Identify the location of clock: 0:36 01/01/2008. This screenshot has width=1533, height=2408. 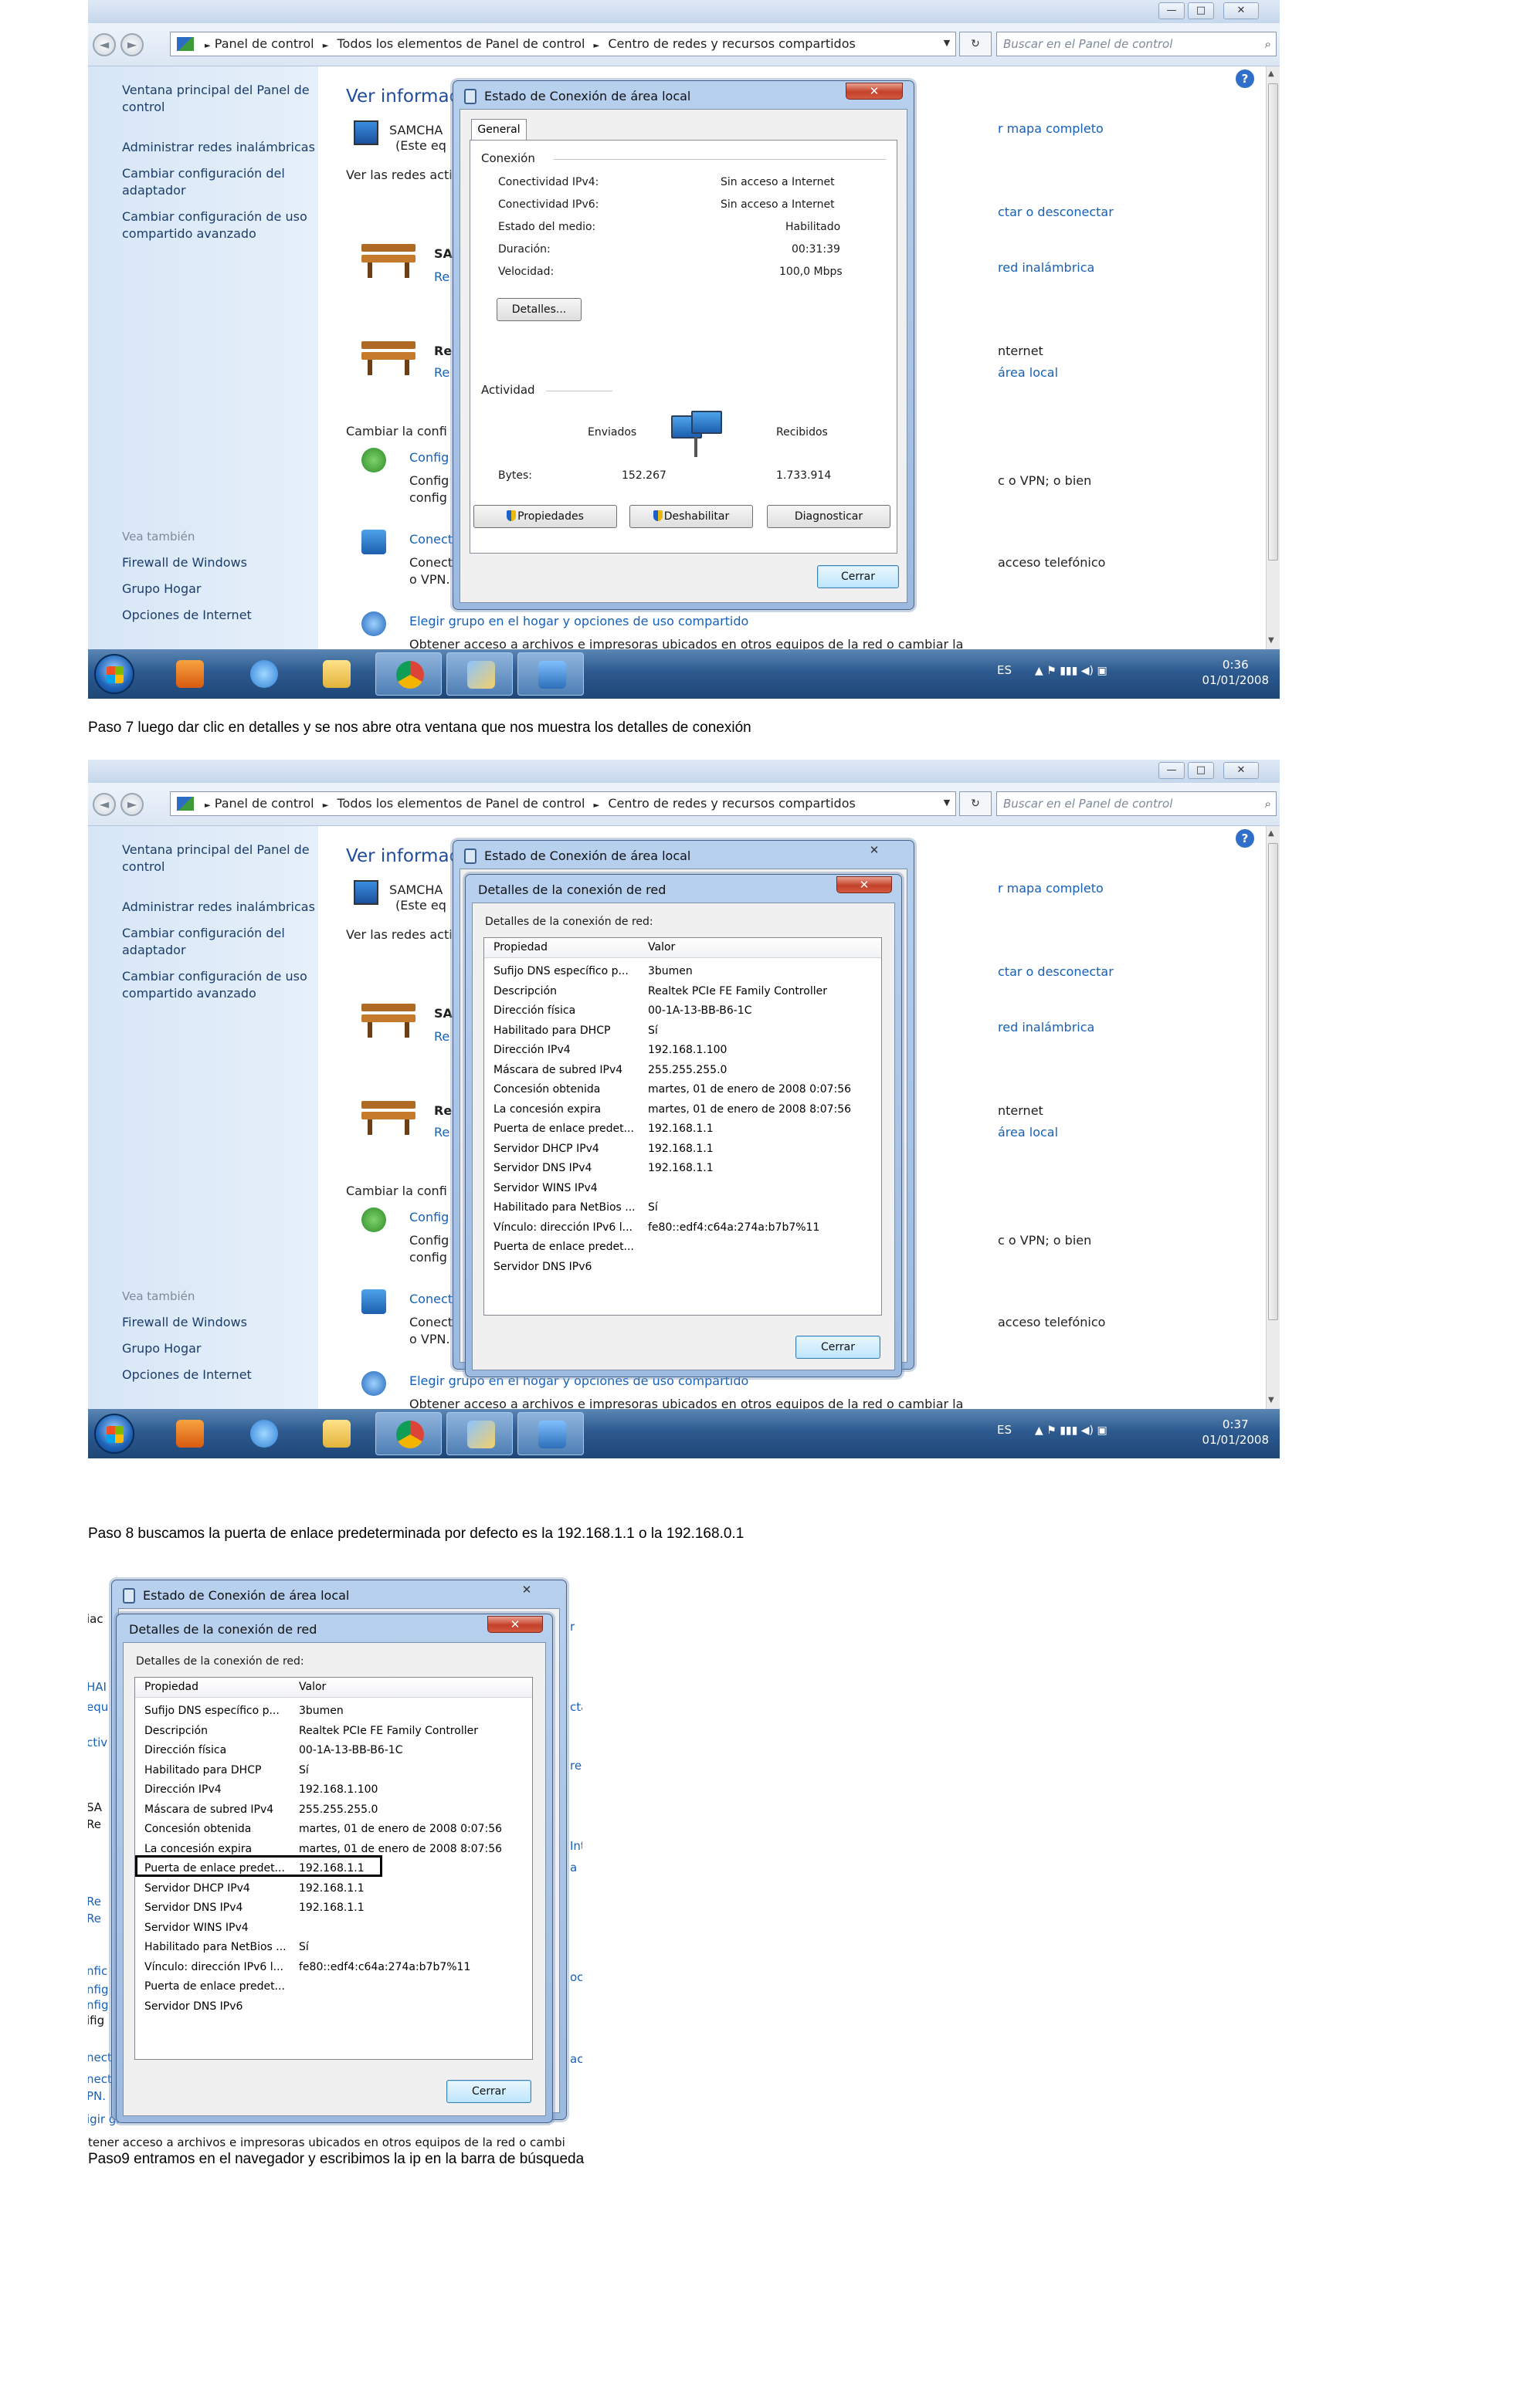
(1235, 672).